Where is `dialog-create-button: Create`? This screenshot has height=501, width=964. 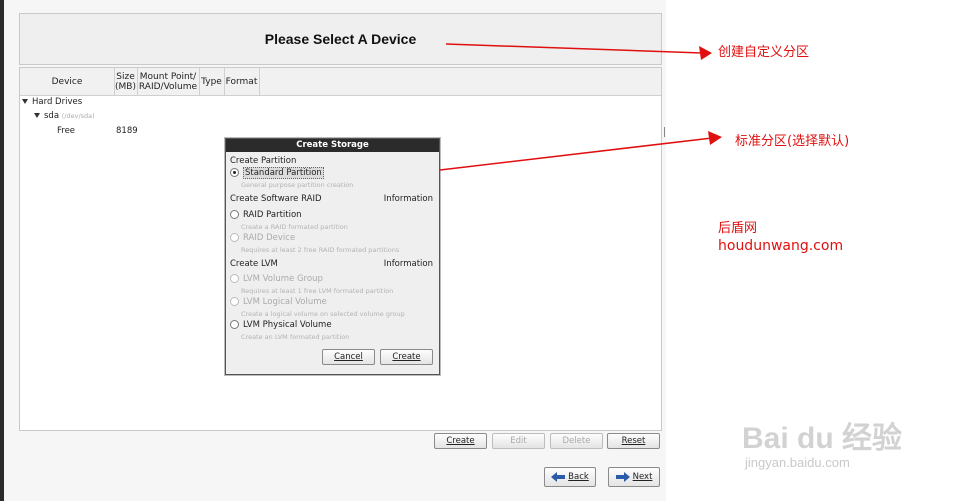 dialog-create-button: Create is located at coordinates (406, 357).